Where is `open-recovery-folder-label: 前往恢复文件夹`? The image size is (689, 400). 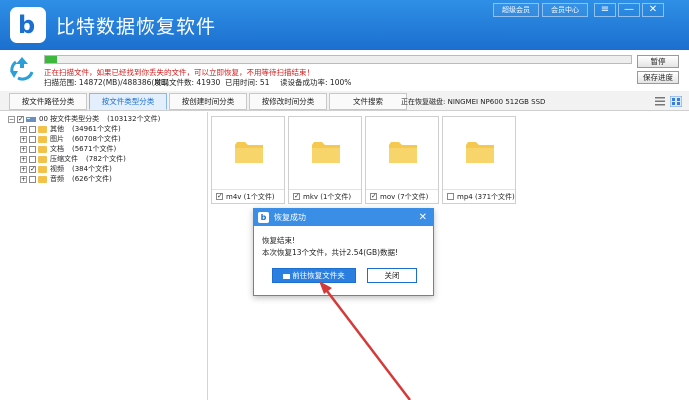 open-recovery-folder-label: 前往恢复文件夹 is located at coordinates (318, 275).